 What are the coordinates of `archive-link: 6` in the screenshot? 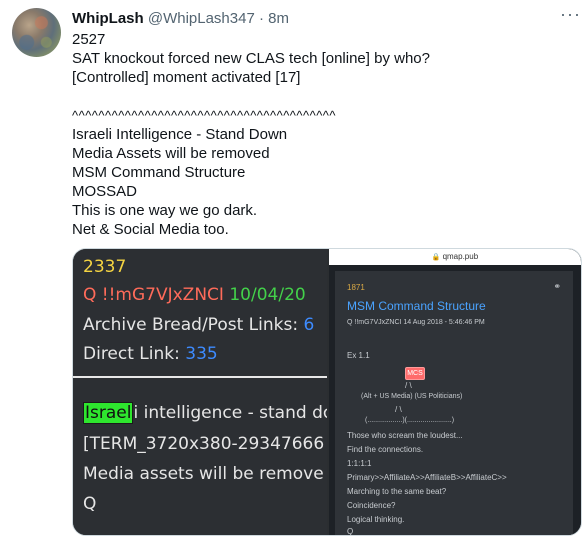 It's located at (309, 325).